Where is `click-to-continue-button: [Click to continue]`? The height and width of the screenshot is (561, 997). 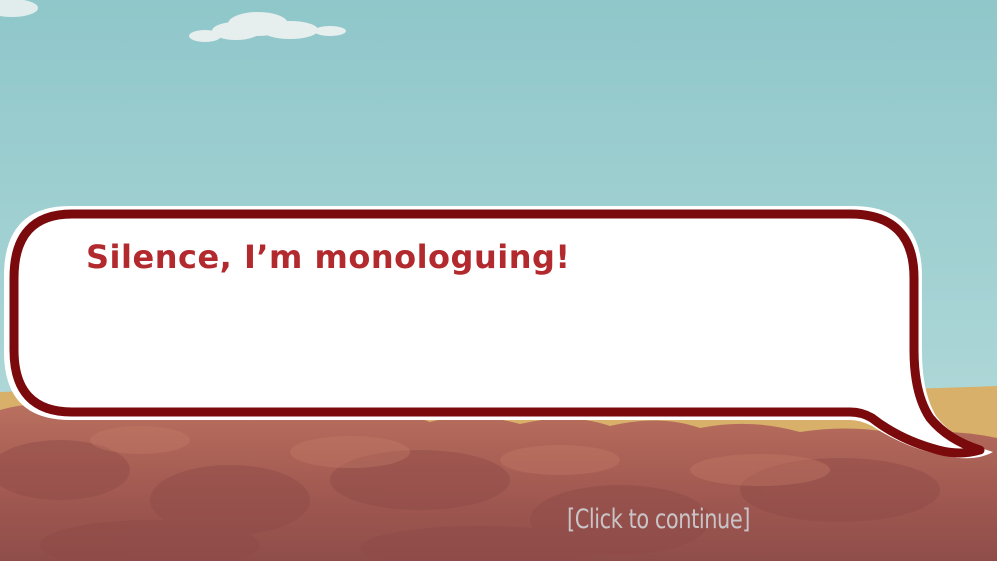 click-to-continue-button: [Click to continue] is located at coordinates (658, 519).